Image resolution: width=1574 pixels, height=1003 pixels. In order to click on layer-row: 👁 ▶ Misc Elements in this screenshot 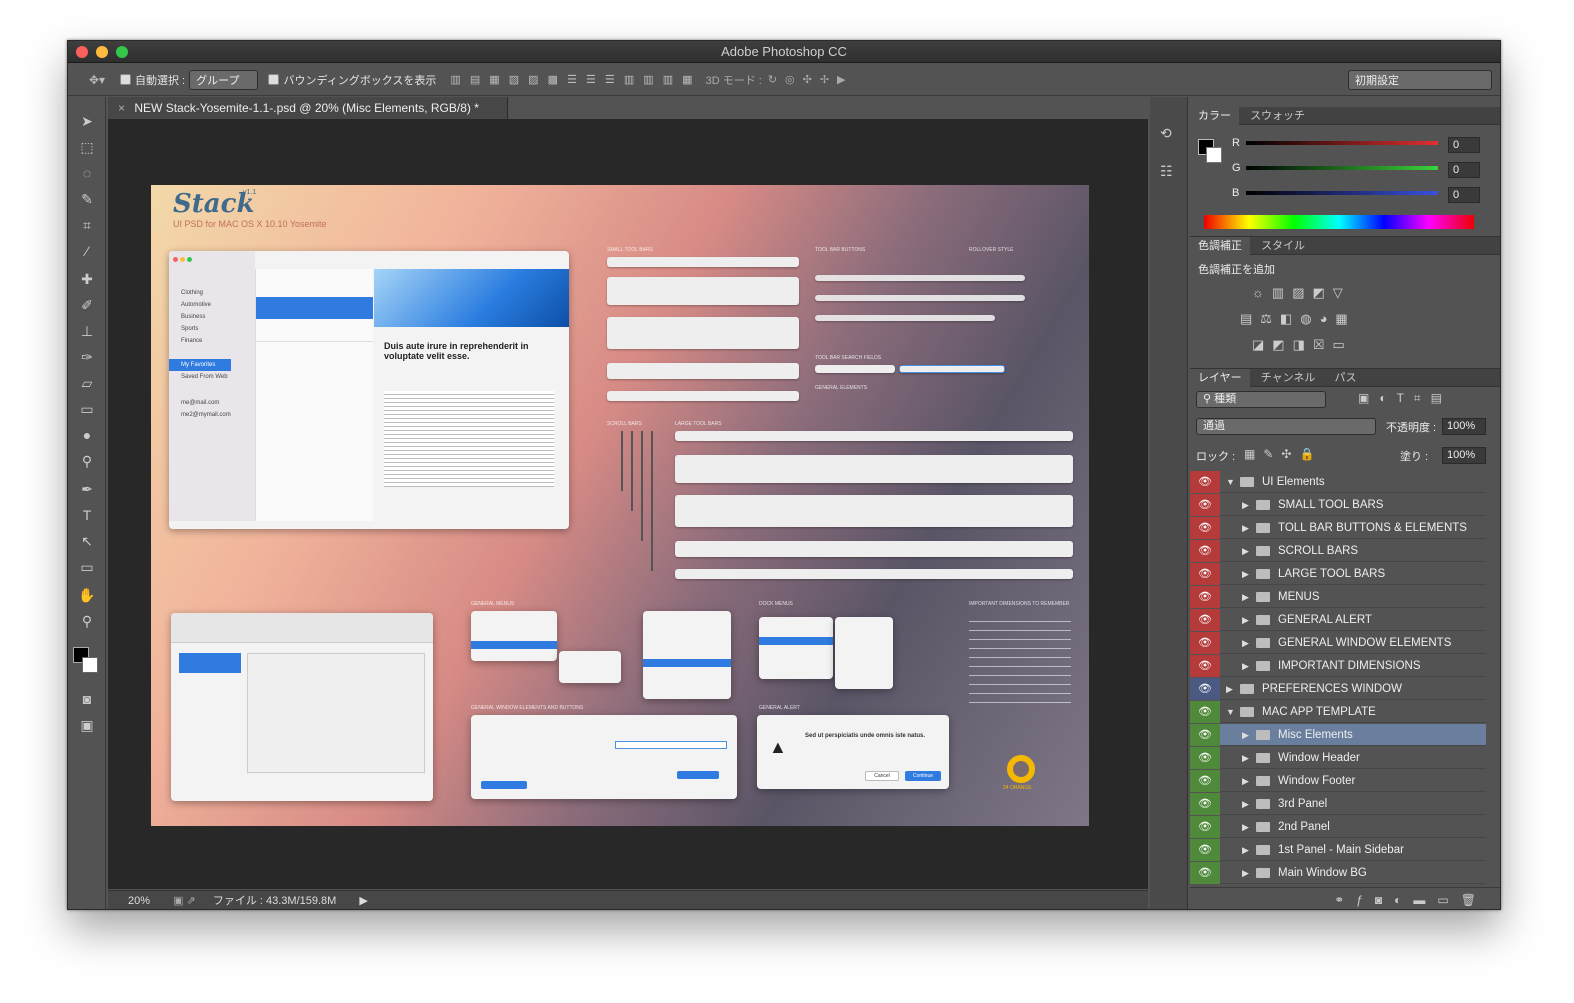, I will do `click(1338, 735)`.